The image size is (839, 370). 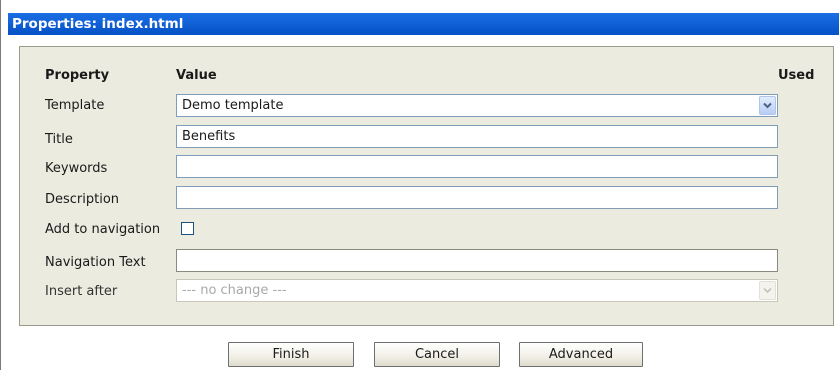 What do you see at coordinates (82, 199) in the screenshot?
I see `label-description: Description` at bounding box center [82, 199].